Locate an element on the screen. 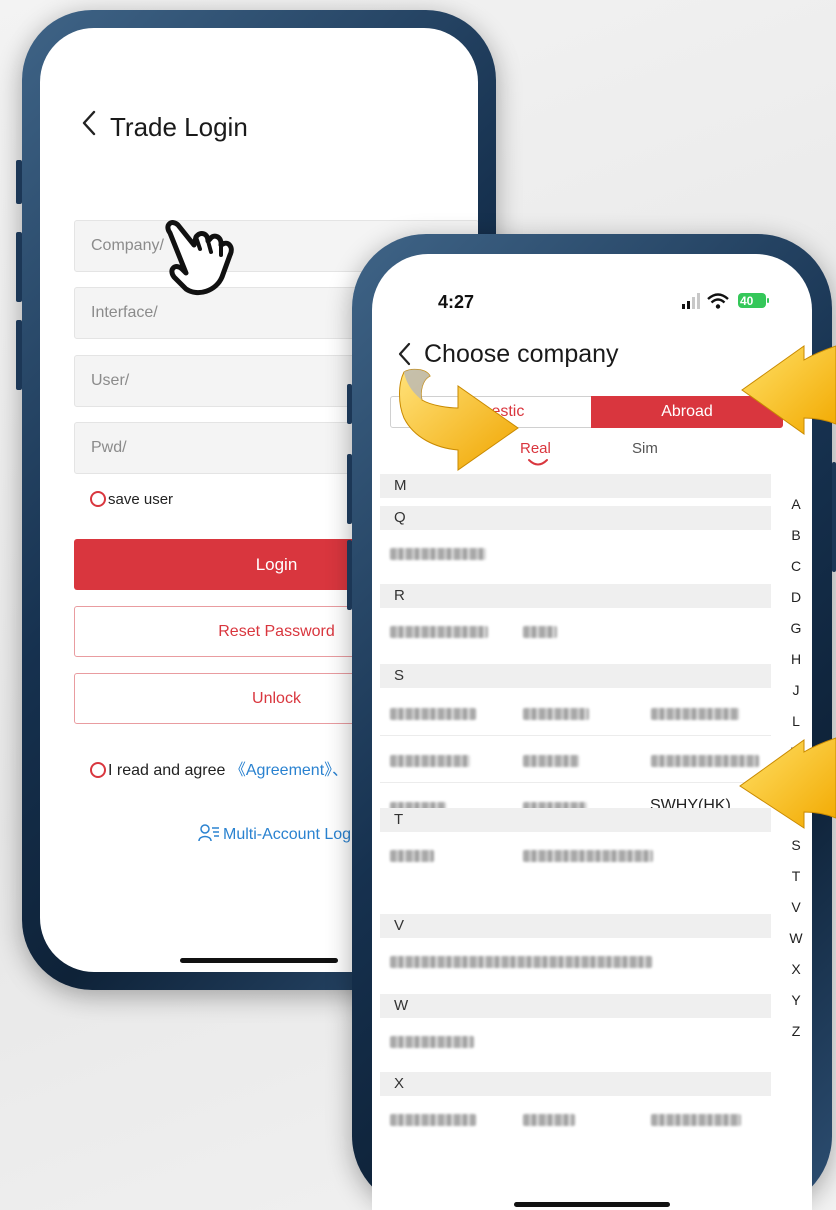  signal-icon is located at coordinates (691, 301).